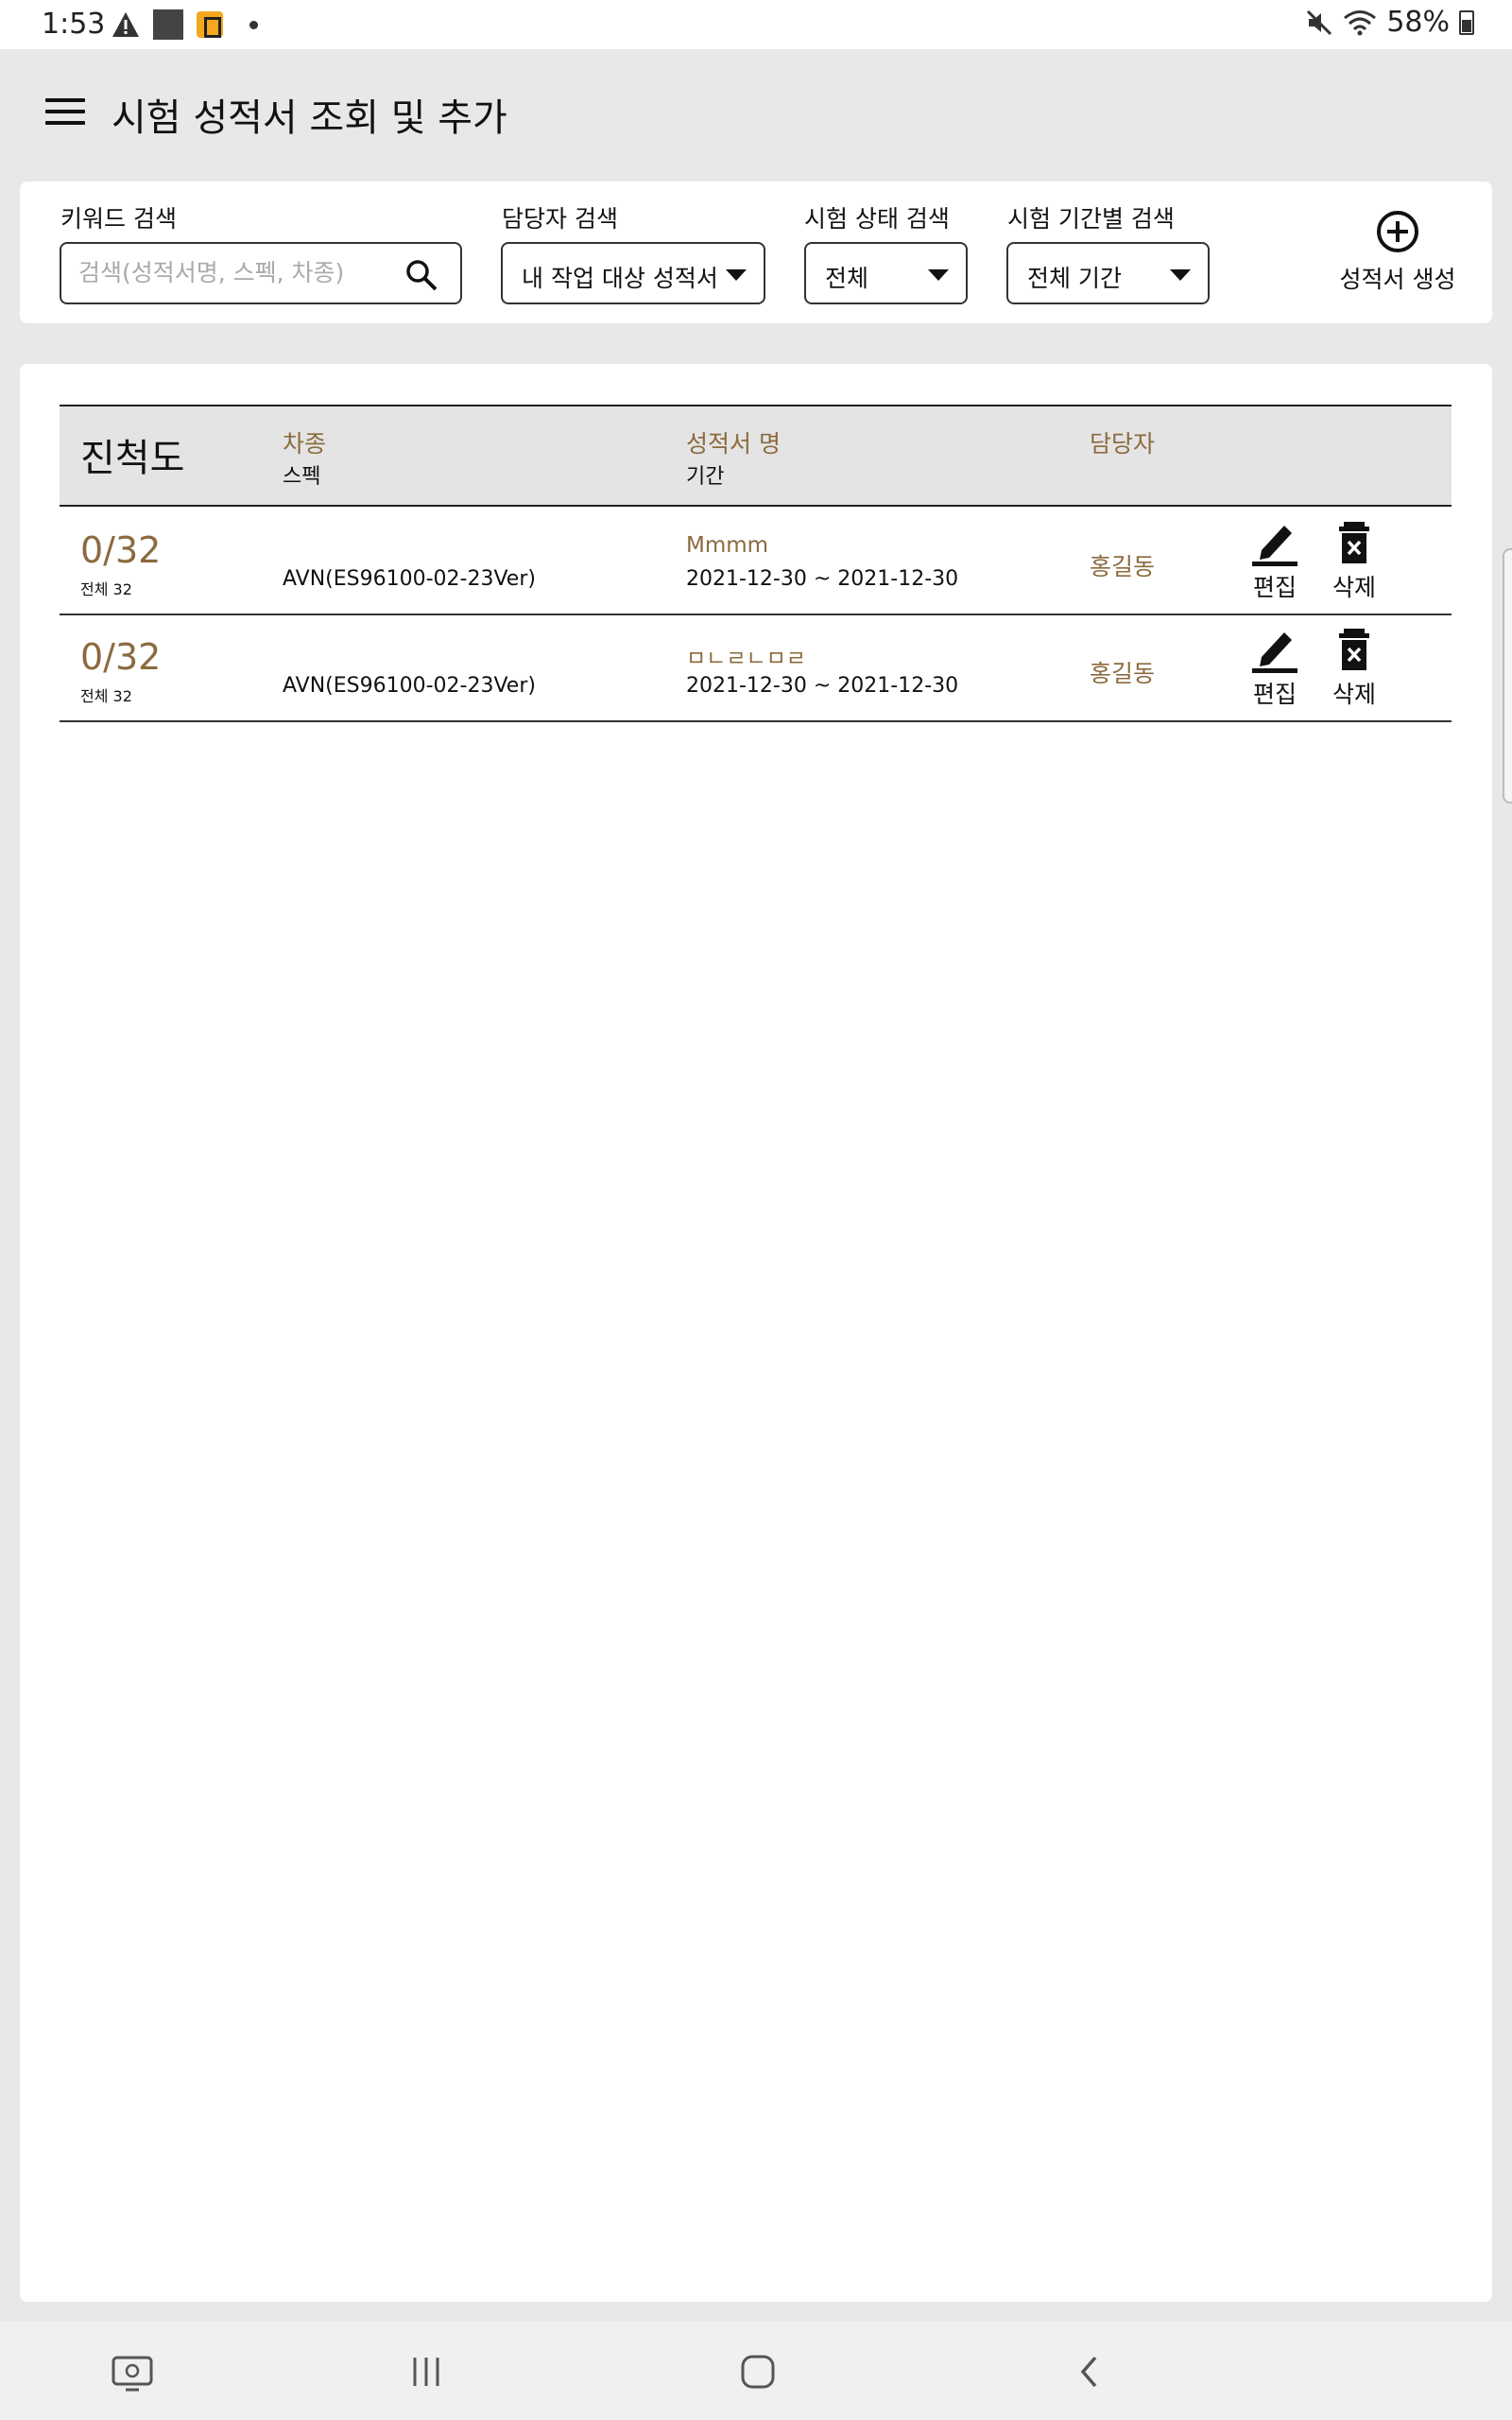 Image resolution: width=1512 pixels, height=2420 pixels. What do you see at coordinates (65, 112) in the screenshot?
I see `hamburger-menu-icon` at bounding box center [65, 112].